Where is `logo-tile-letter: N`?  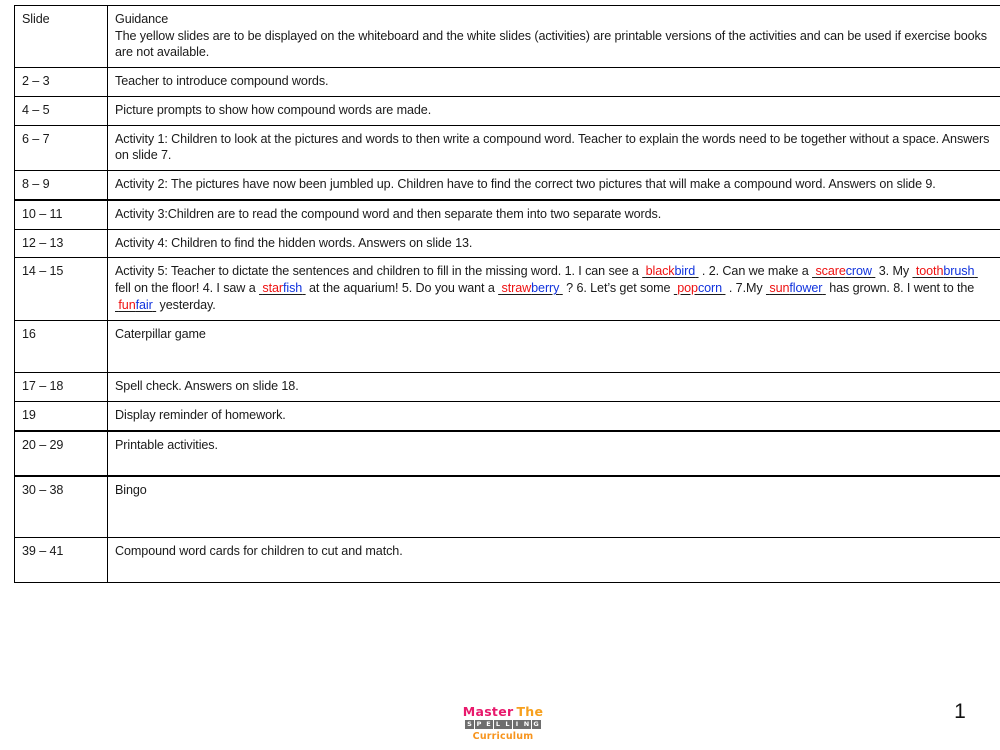
logo-tile-letter: N is located at coordinates (526, 725).